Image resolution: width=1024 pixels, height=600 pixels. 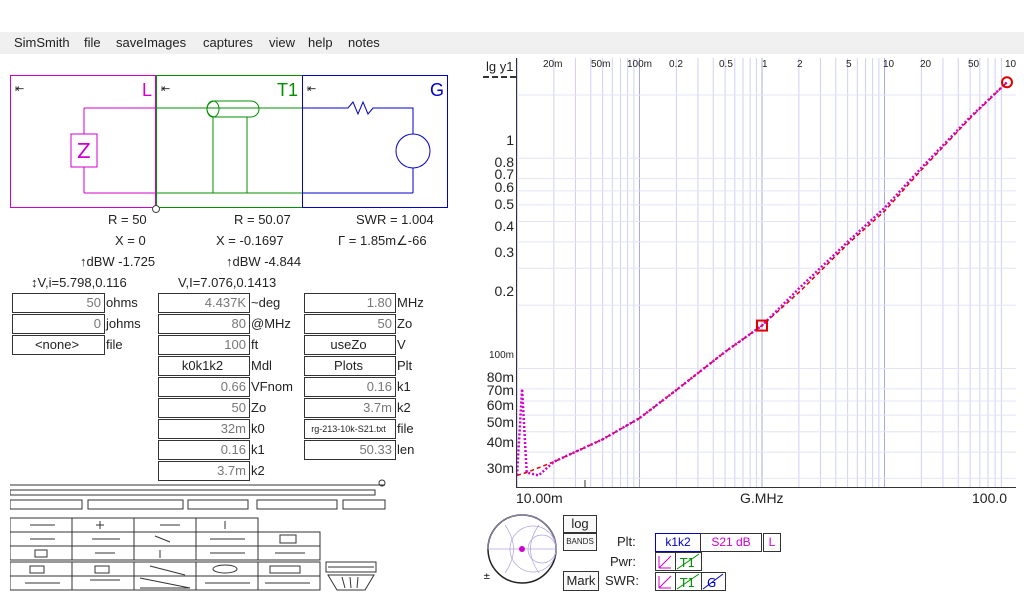 What do you see at coordinates (580, 542) in the screenshot?
I see `bands-button: BANDS` at bounding box center [580, 542].